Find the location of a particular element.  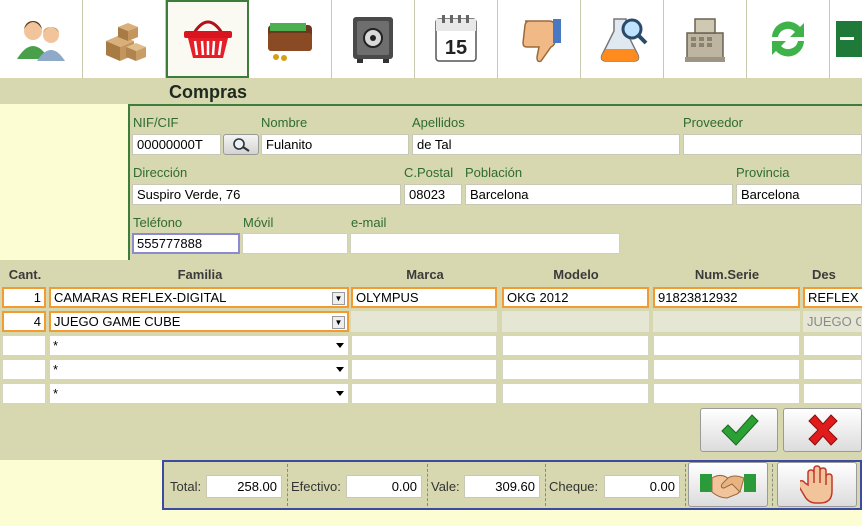

thumbs-down-icon is located at coordinates (541, 41).